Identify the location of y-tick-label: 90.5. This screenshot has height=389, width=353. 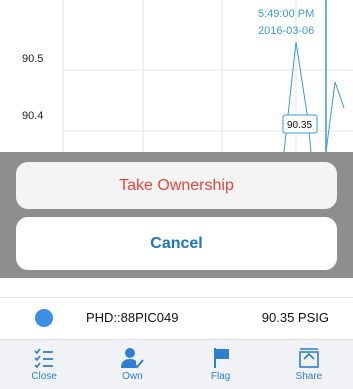
(32, 59).